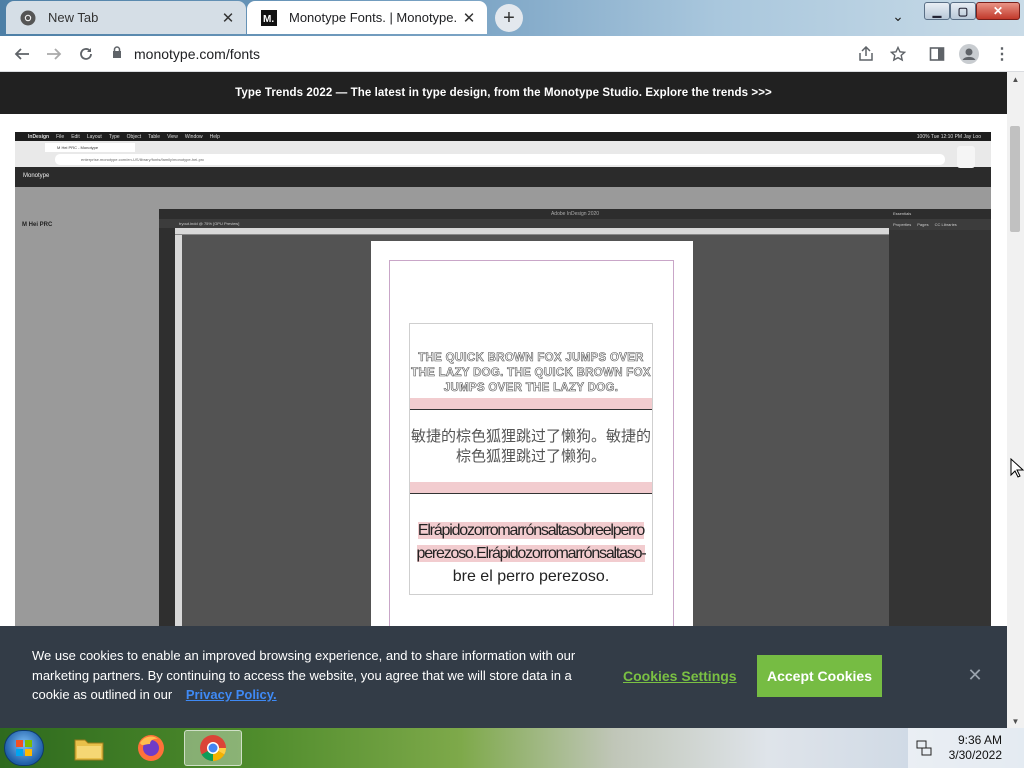  I want to click on reload-icon, so click(86, 54).